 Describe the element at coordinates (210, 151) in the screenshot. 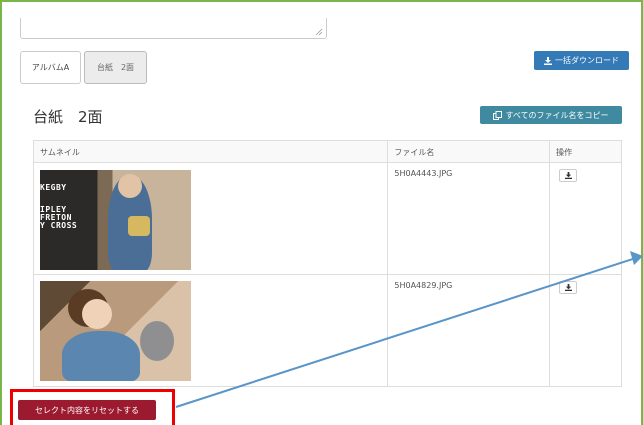

I see `header-thumbnail: サムネイル` at that location.